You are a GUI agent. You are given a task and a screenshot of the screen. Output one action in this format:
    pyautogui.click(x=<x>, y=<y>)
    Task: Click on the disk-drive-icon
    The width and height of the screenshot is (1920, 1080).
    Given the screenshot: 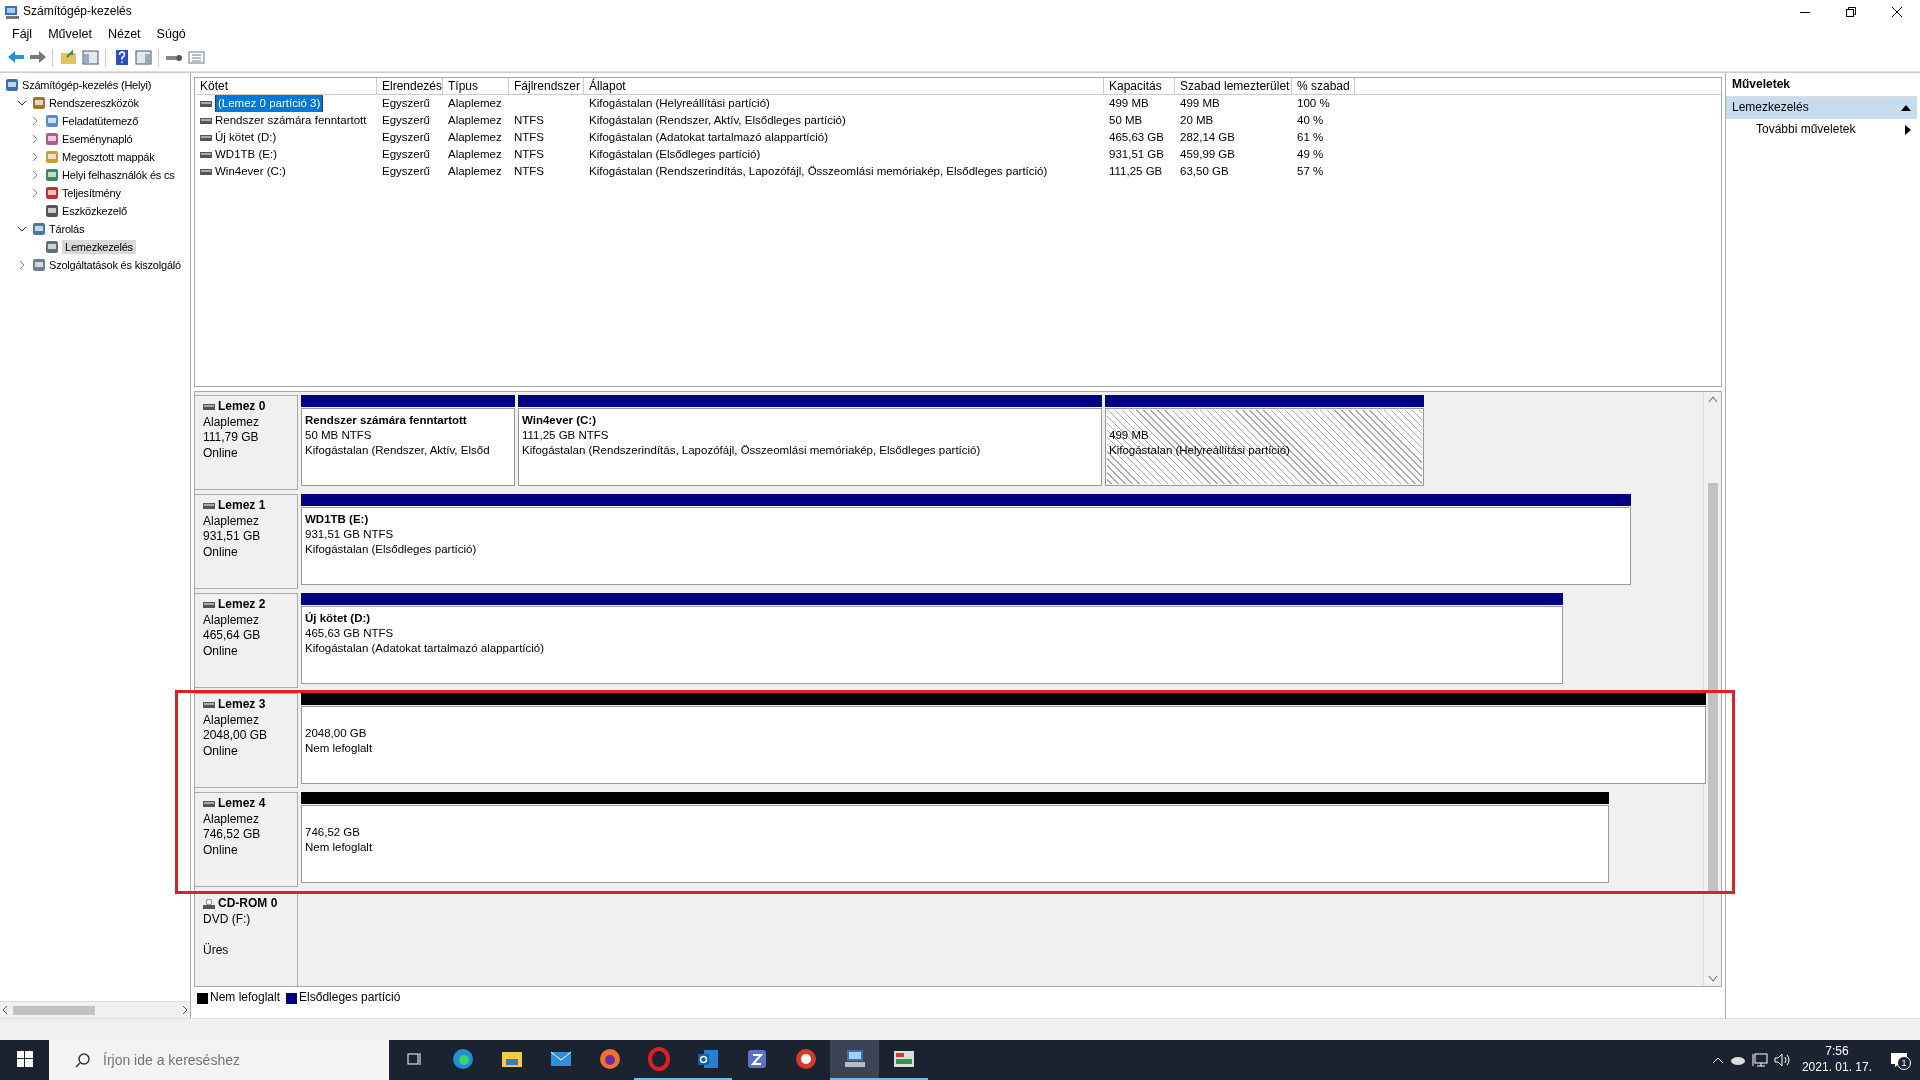 What is the action you would take?
    pyautogui.click(x=209, y=604)
    